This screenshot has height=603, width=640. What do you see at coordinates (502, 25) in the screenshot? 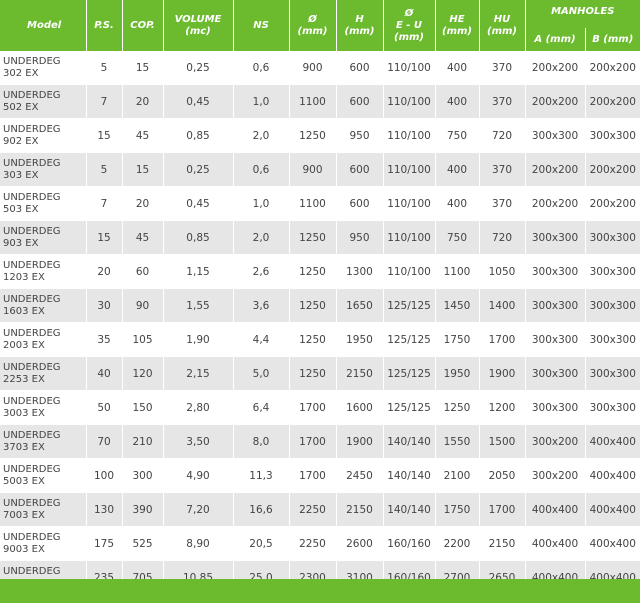
I see `header-hu: HU (mm)` at bounding box center [502, 25].